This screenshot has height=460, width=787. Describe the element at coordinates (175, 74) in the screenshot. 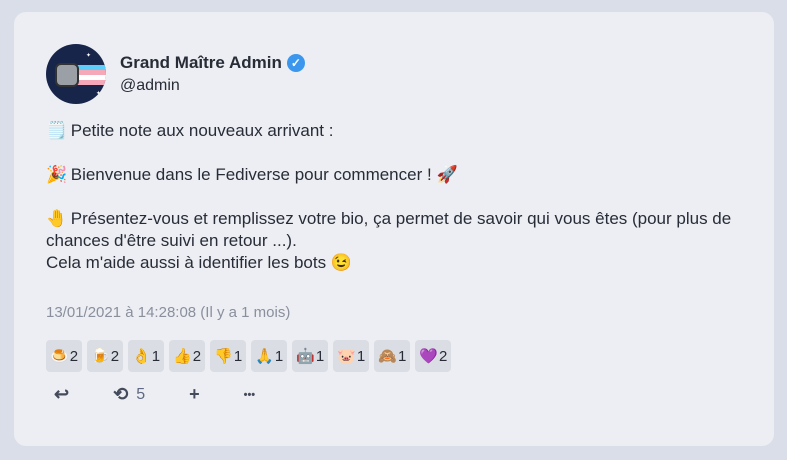

I see `status-header: ✦ ✦ Grand Maître Admin ✓ @admin` at that location.